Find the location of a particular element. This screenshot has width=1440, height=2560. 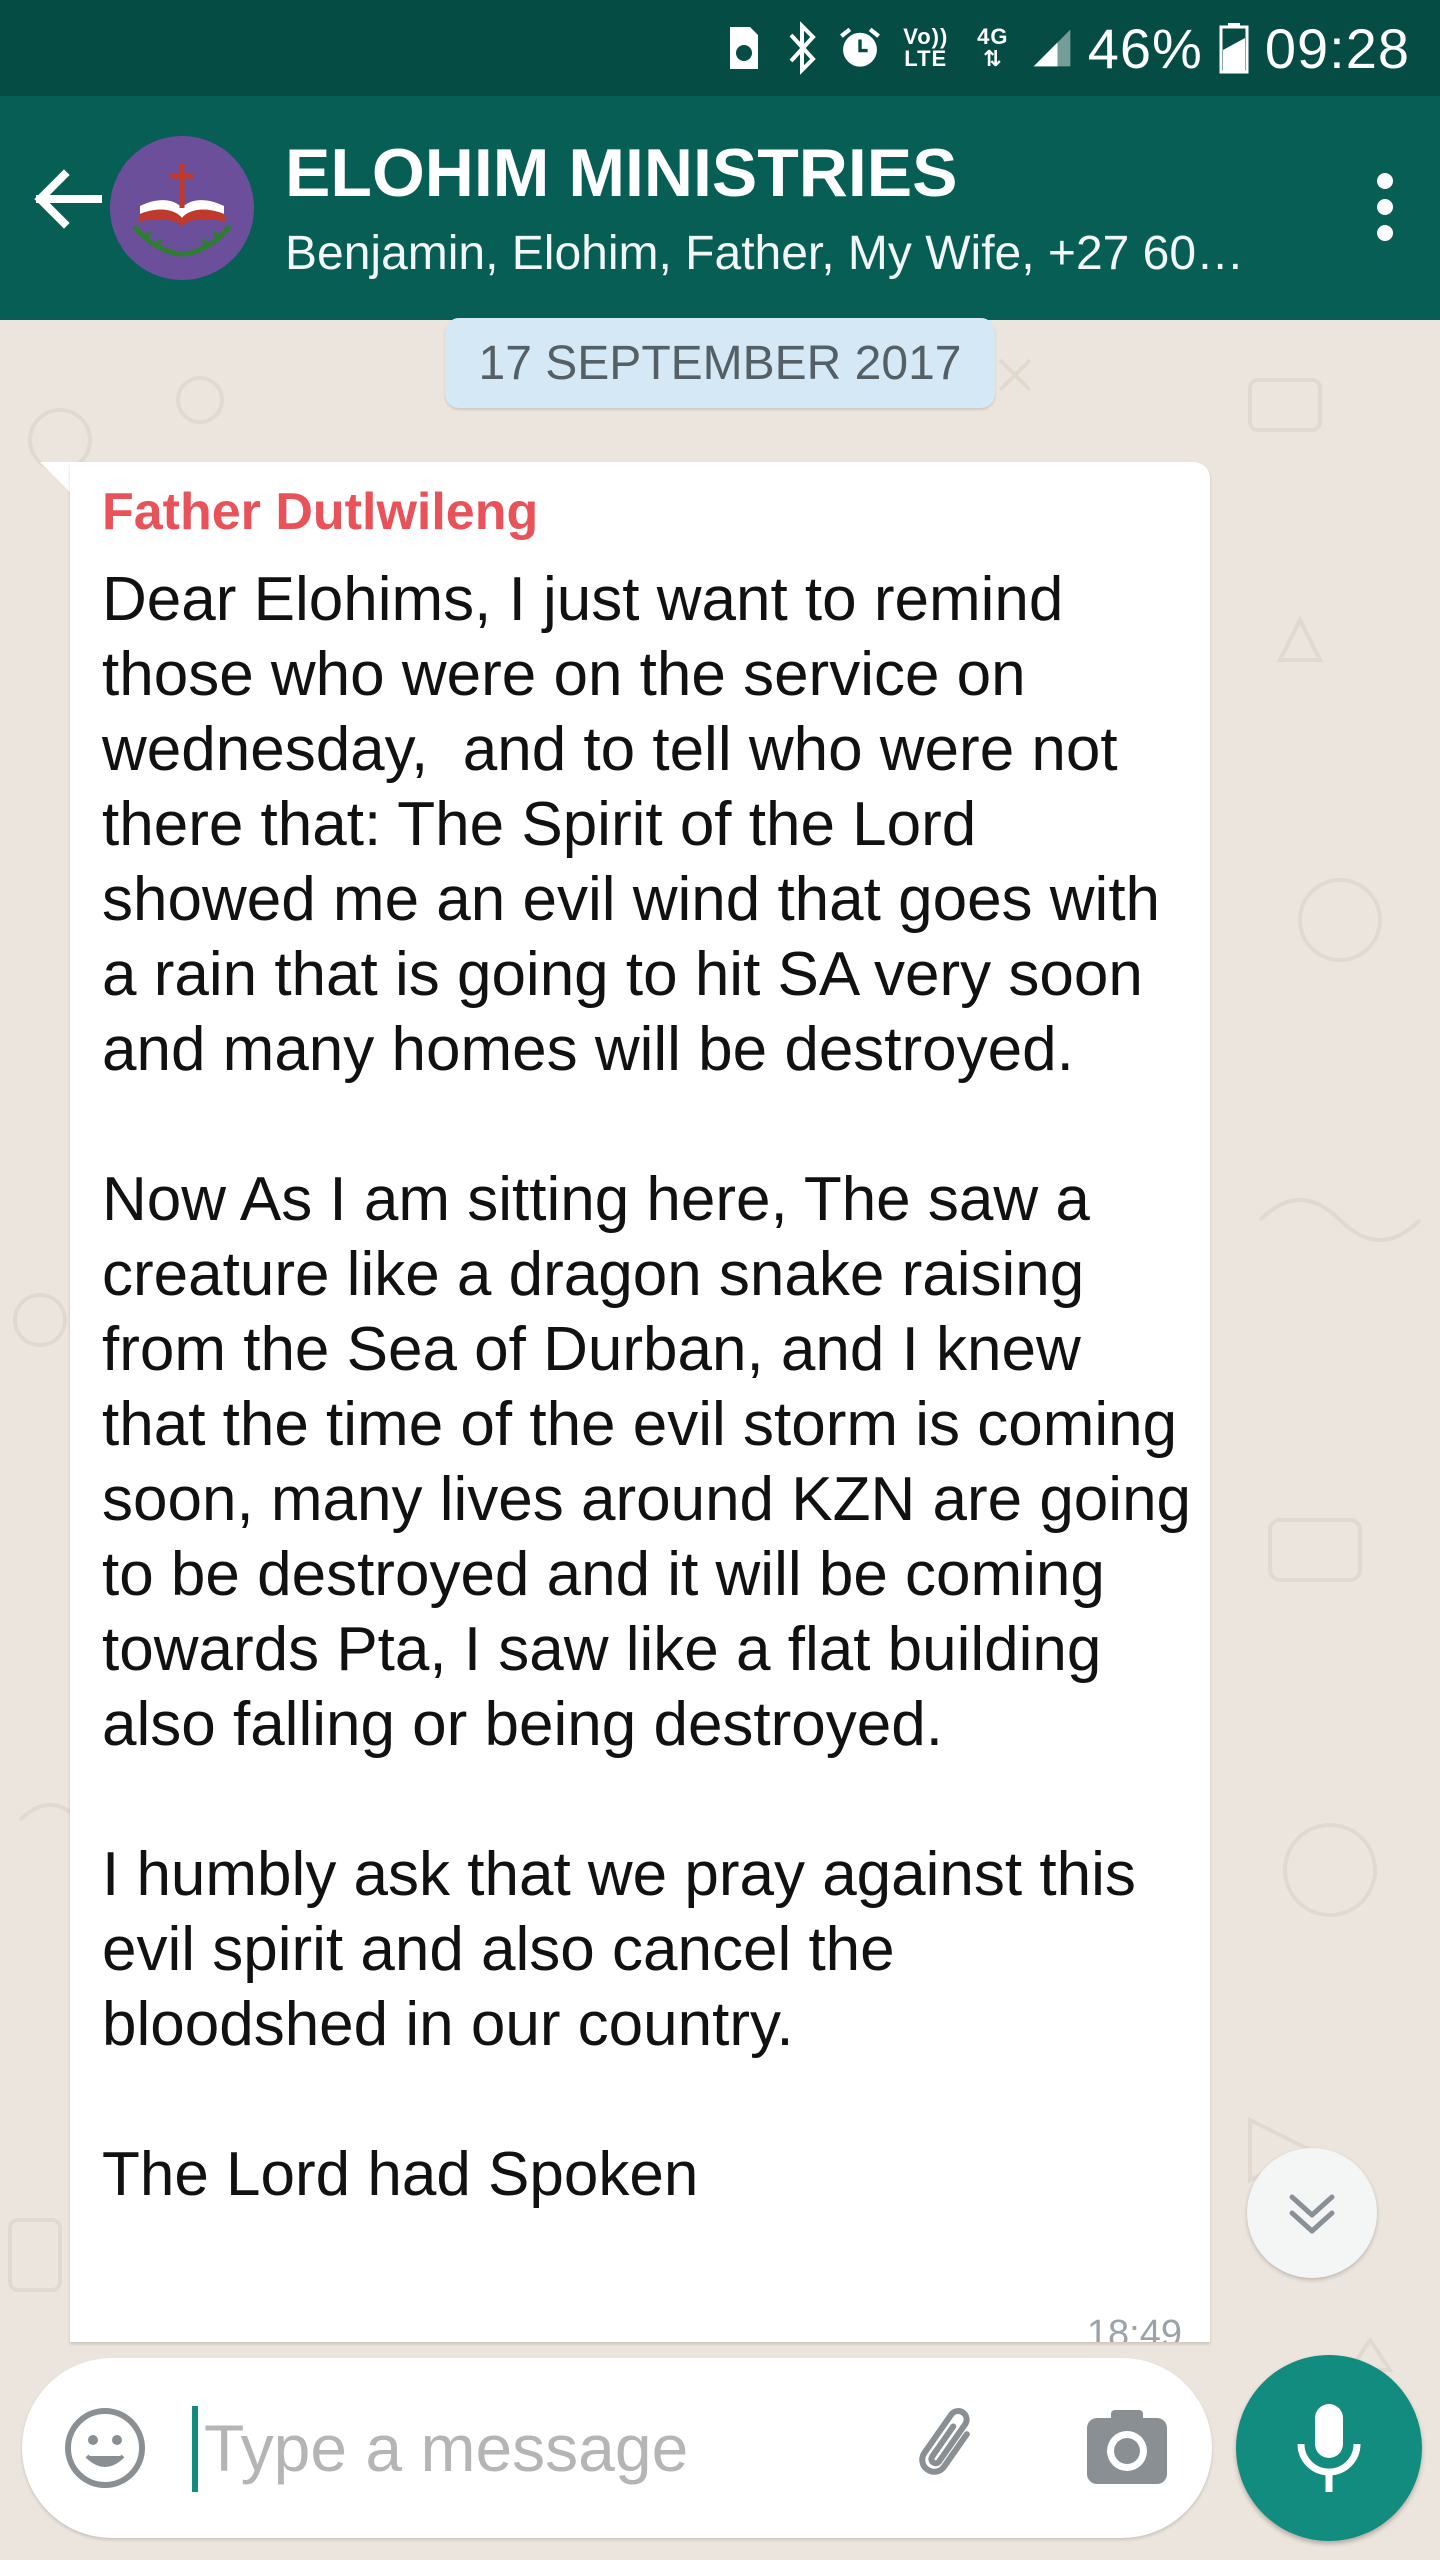

bible-logo-icon is located at coordinates (182, 208).